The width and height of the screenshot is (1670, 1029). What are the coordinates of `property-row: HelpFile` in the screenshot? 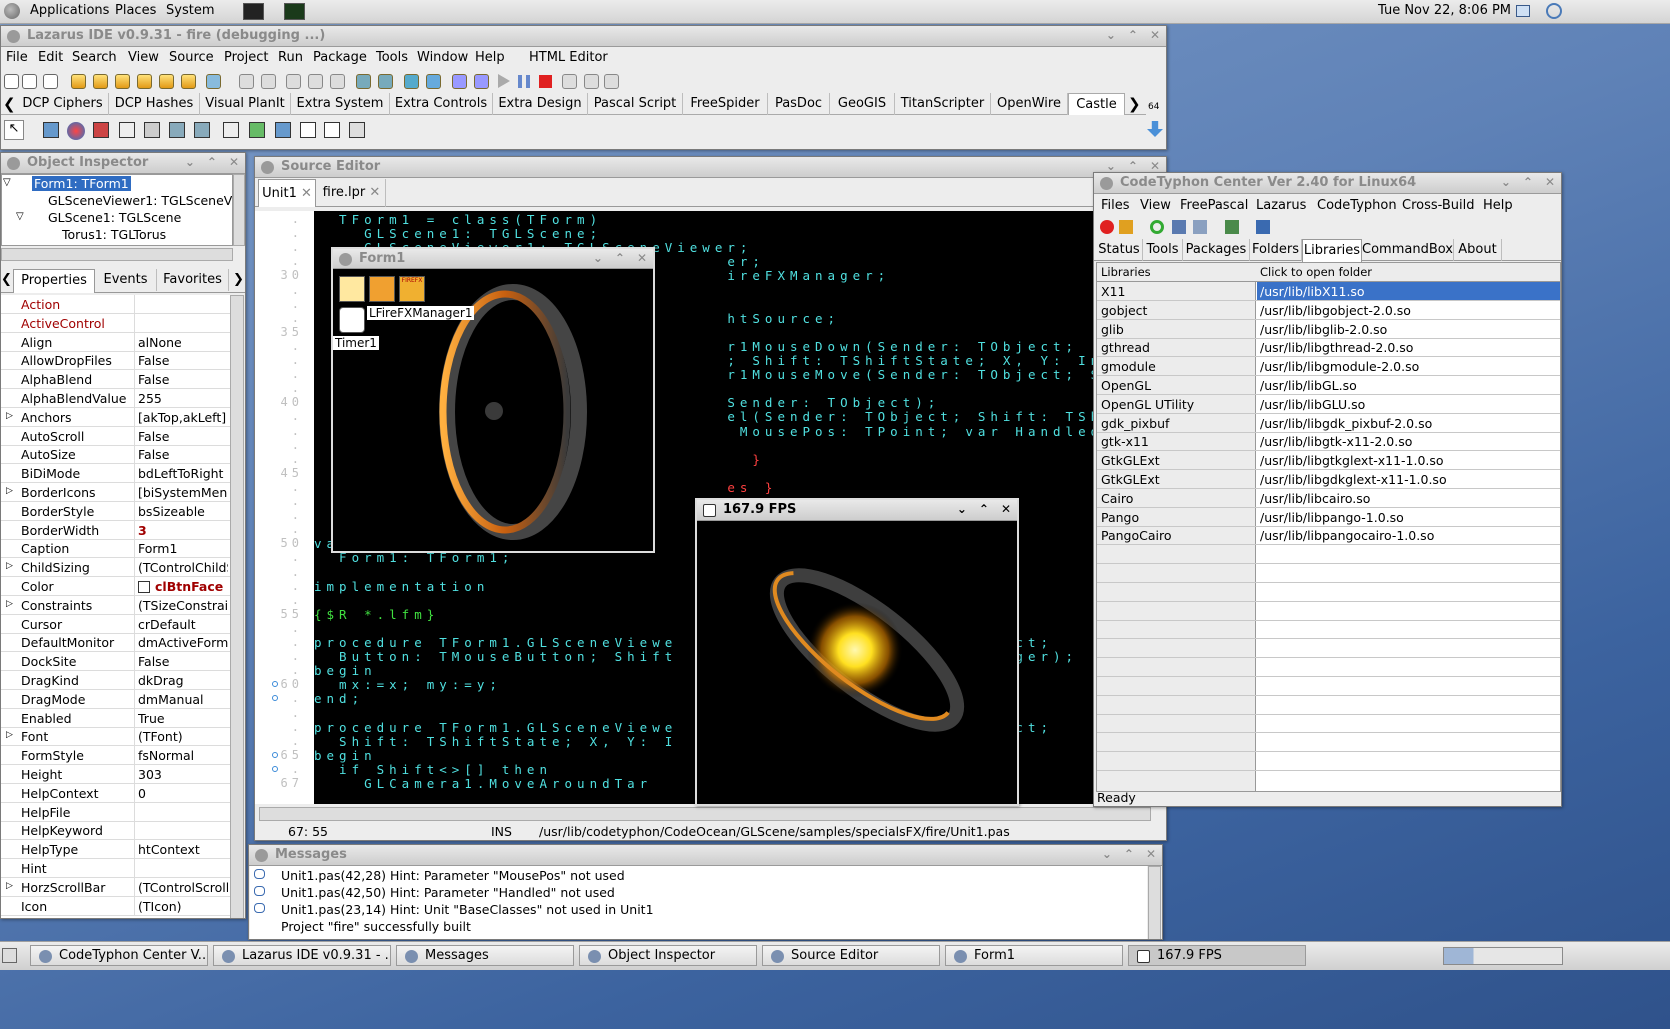 It's located at (115, 812).